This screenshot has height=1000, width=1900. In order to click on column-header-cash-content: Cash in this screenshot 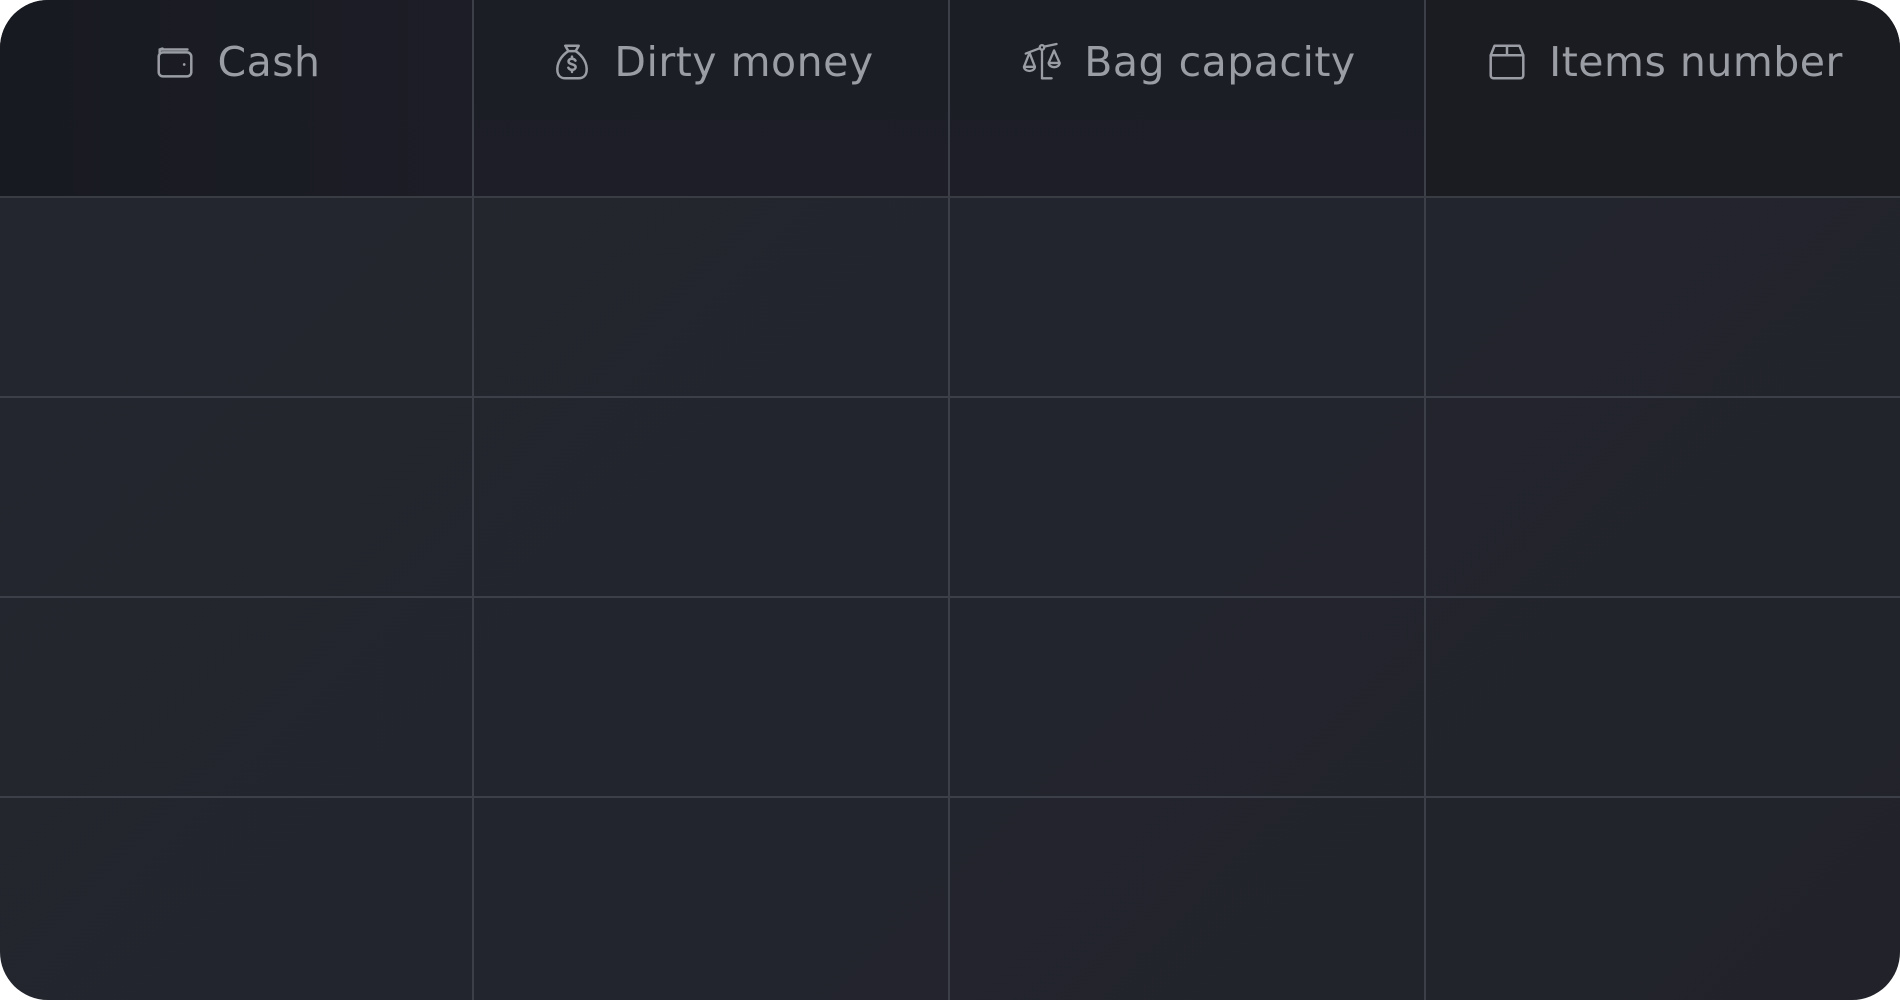, I will do `click(235, 62)`.